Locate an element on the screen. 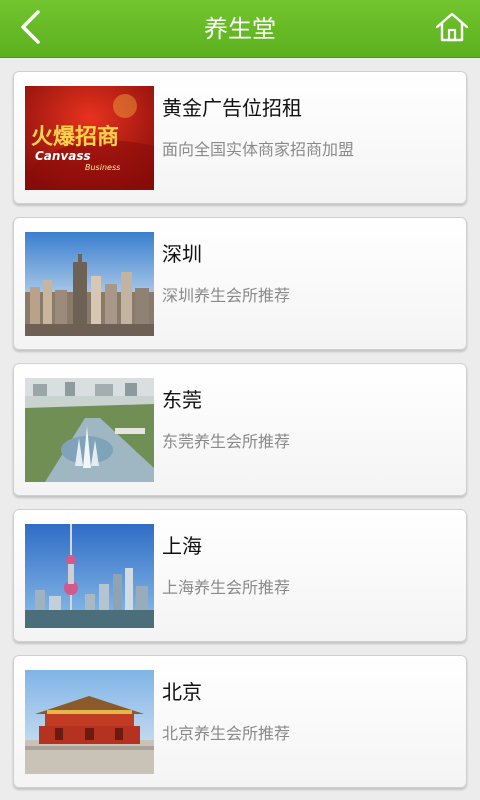  svg-text: 火爆招商 is located at coordinates (75, 137).